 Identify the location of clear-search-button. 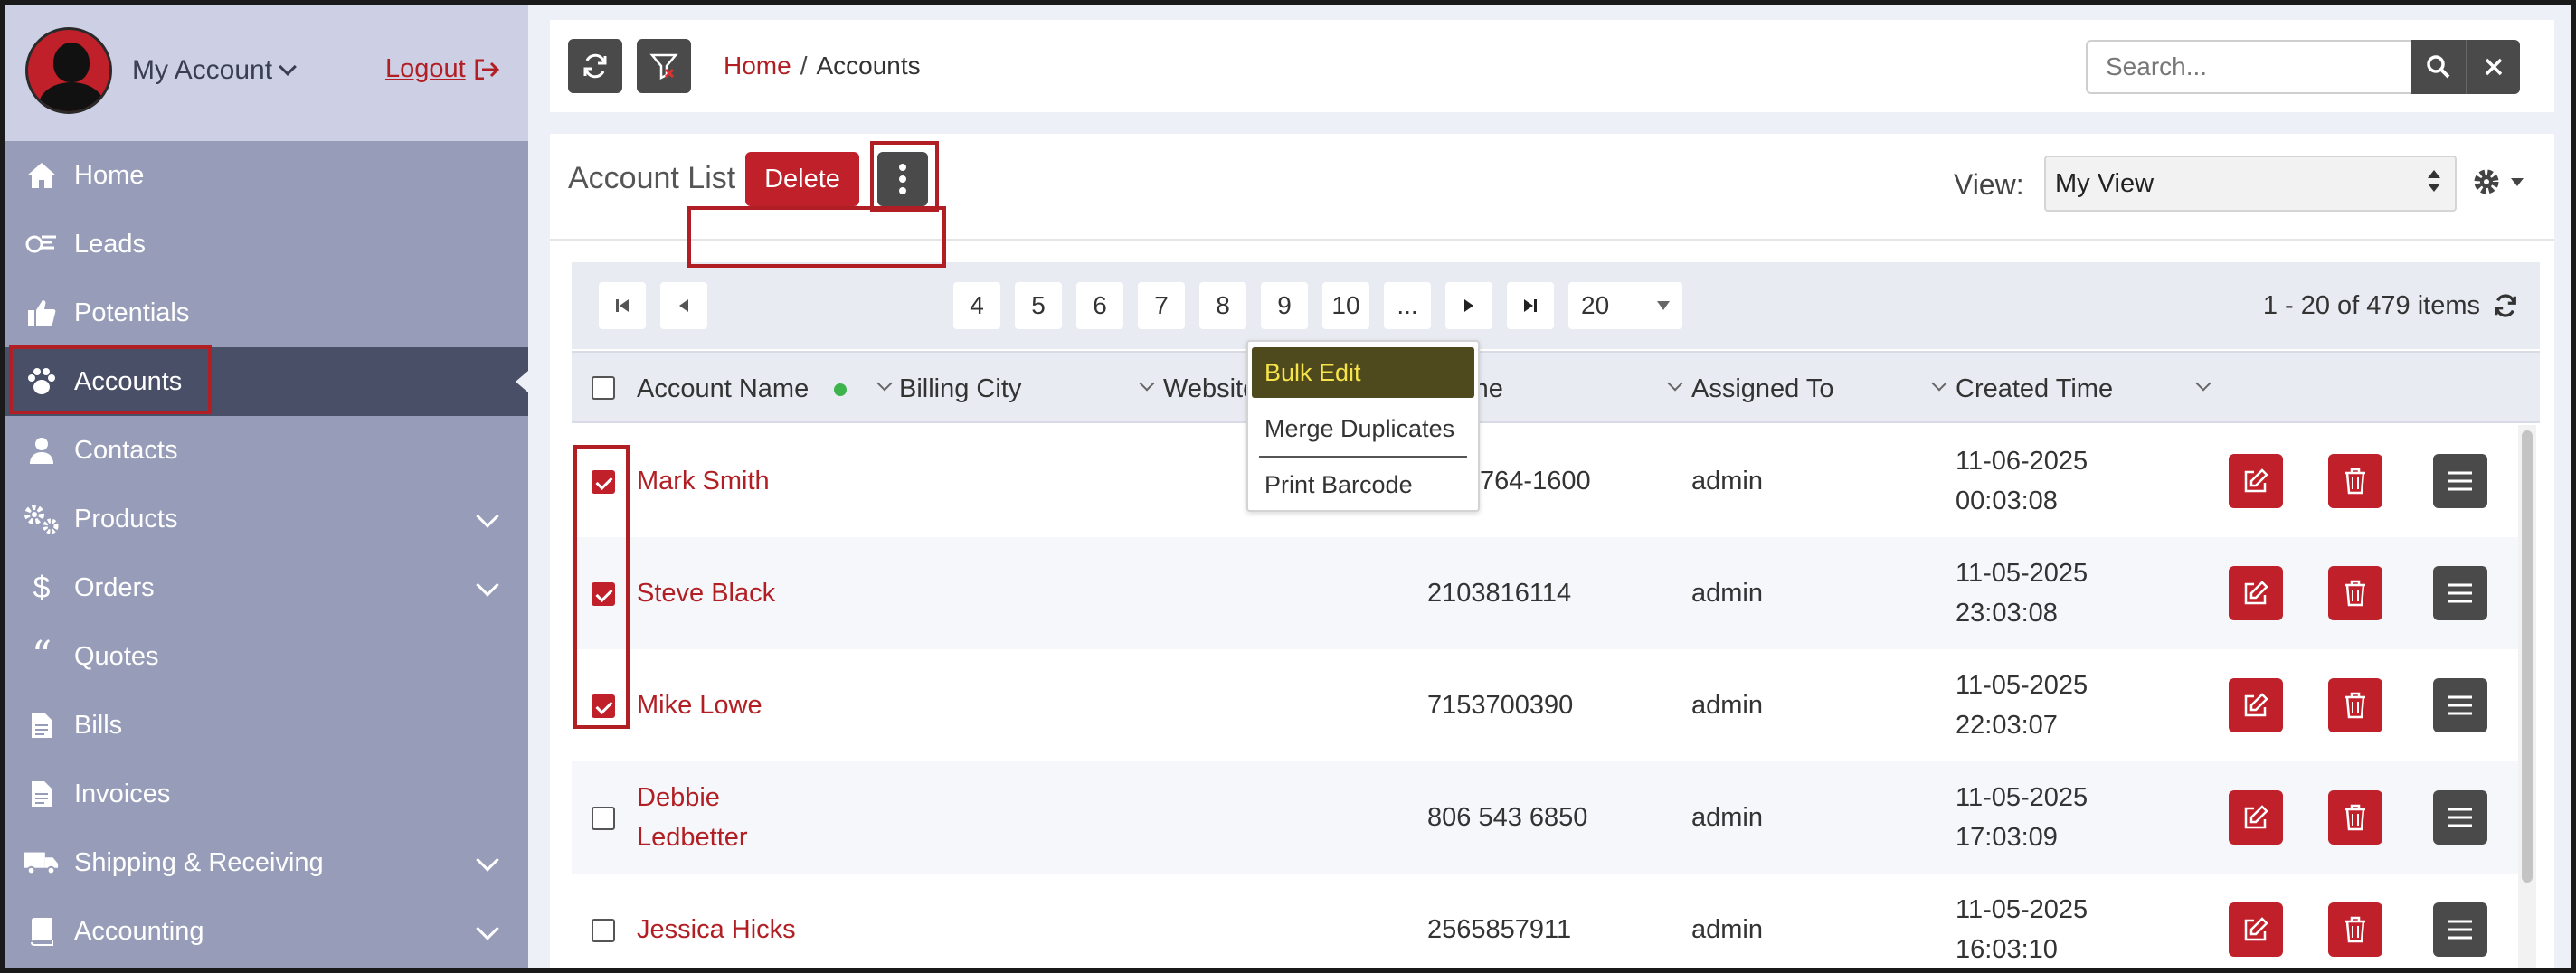
(2493, 67).